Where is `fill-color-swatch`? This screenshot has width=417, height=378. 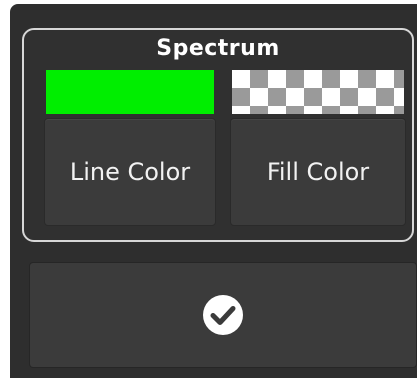 fill-color-swatch is located at coordinates (318, 92).